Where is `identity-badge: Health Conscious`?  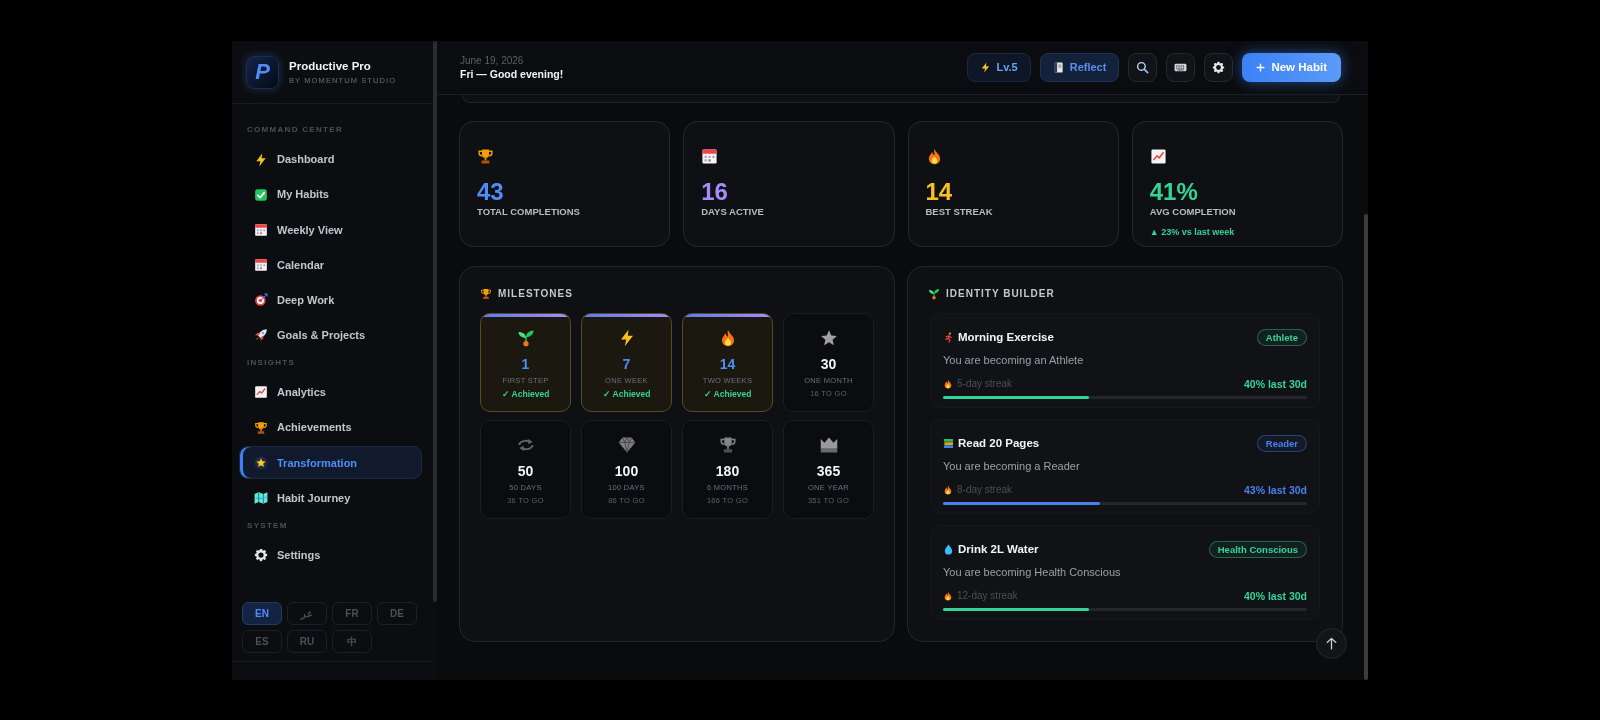
identity-badge: Health Conscious is located at coordinates (1257, 549).